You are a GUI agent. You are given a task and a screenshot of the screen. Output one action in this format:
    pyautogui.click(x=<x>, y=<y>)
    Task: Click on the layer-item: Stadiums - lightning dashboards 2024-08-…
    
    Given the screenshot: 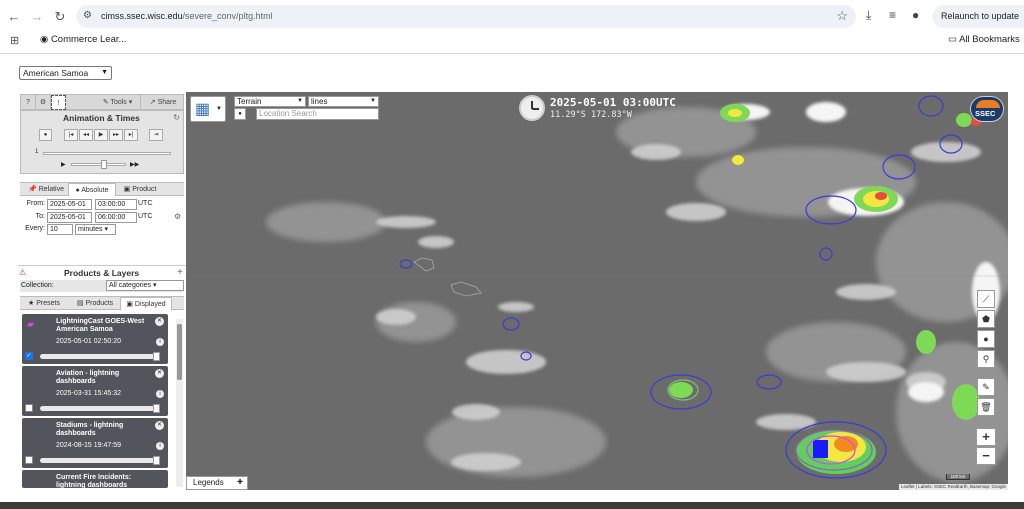 What is the action you would take?
    pyautogui.click(x=95, y=443)
    